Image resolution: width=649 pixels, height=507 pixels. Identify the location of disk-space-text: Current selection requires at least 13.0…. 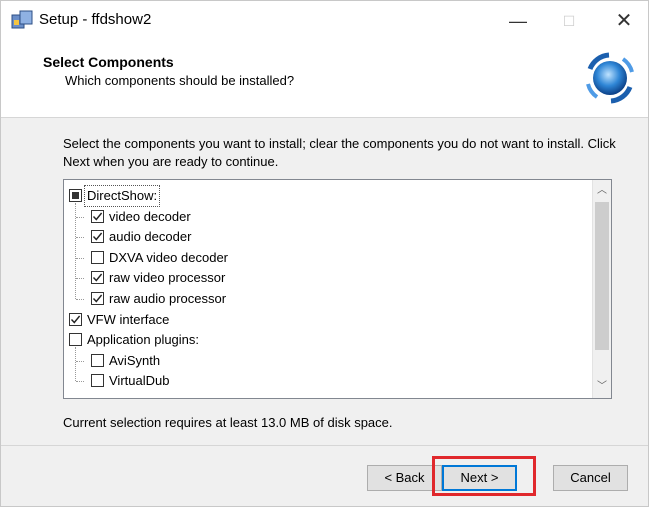
(228, 422).